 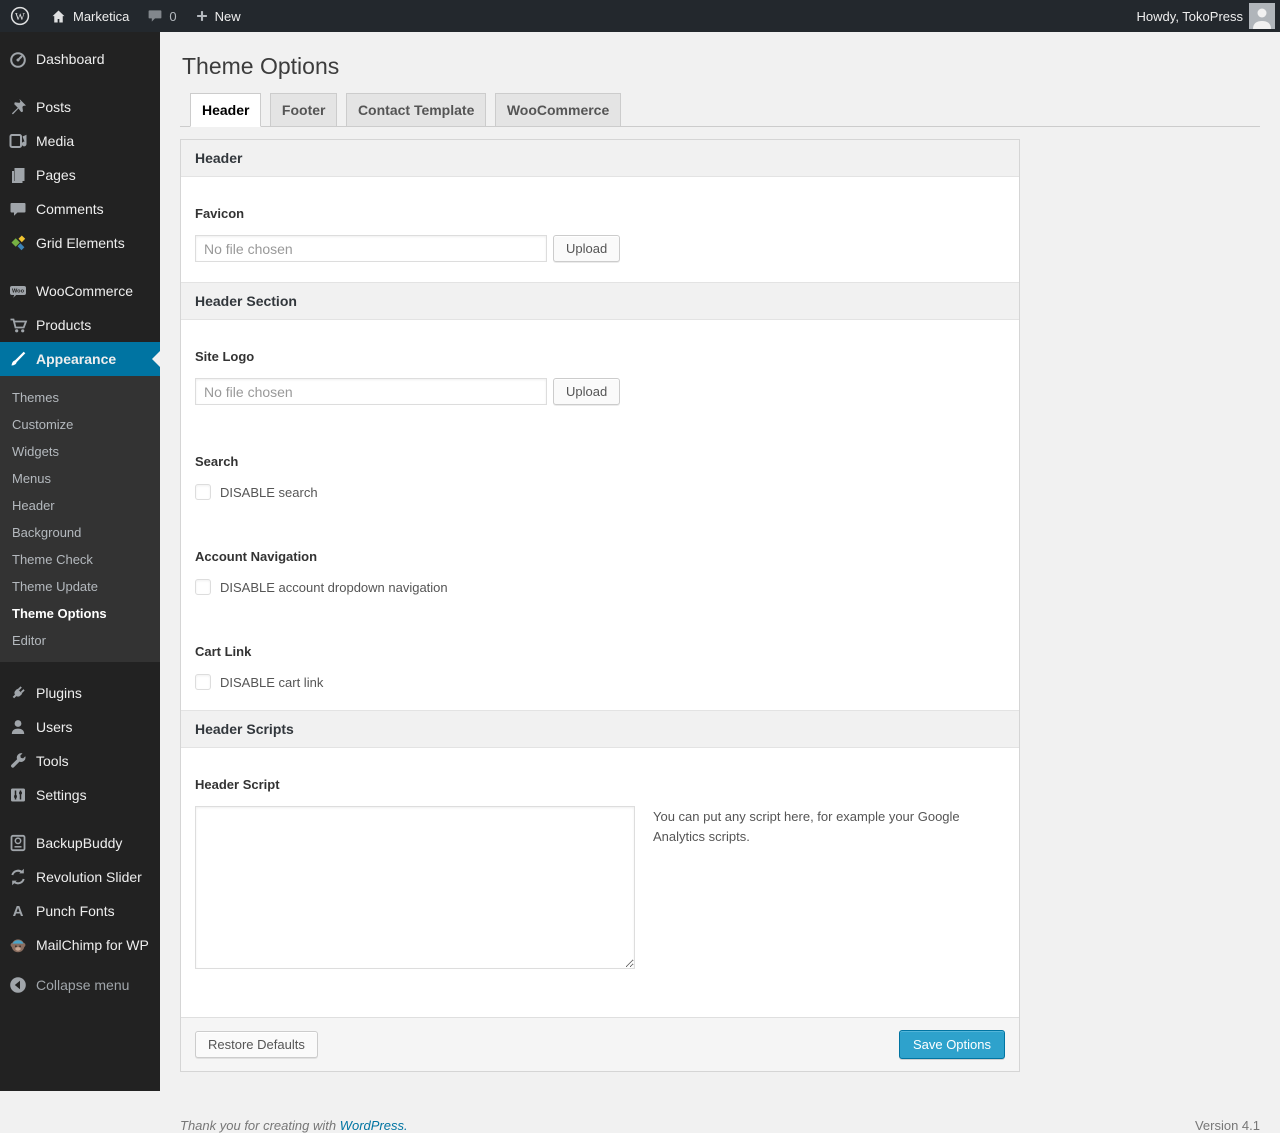 I want to click on comments-count: 0, so click(x=173, y=16).